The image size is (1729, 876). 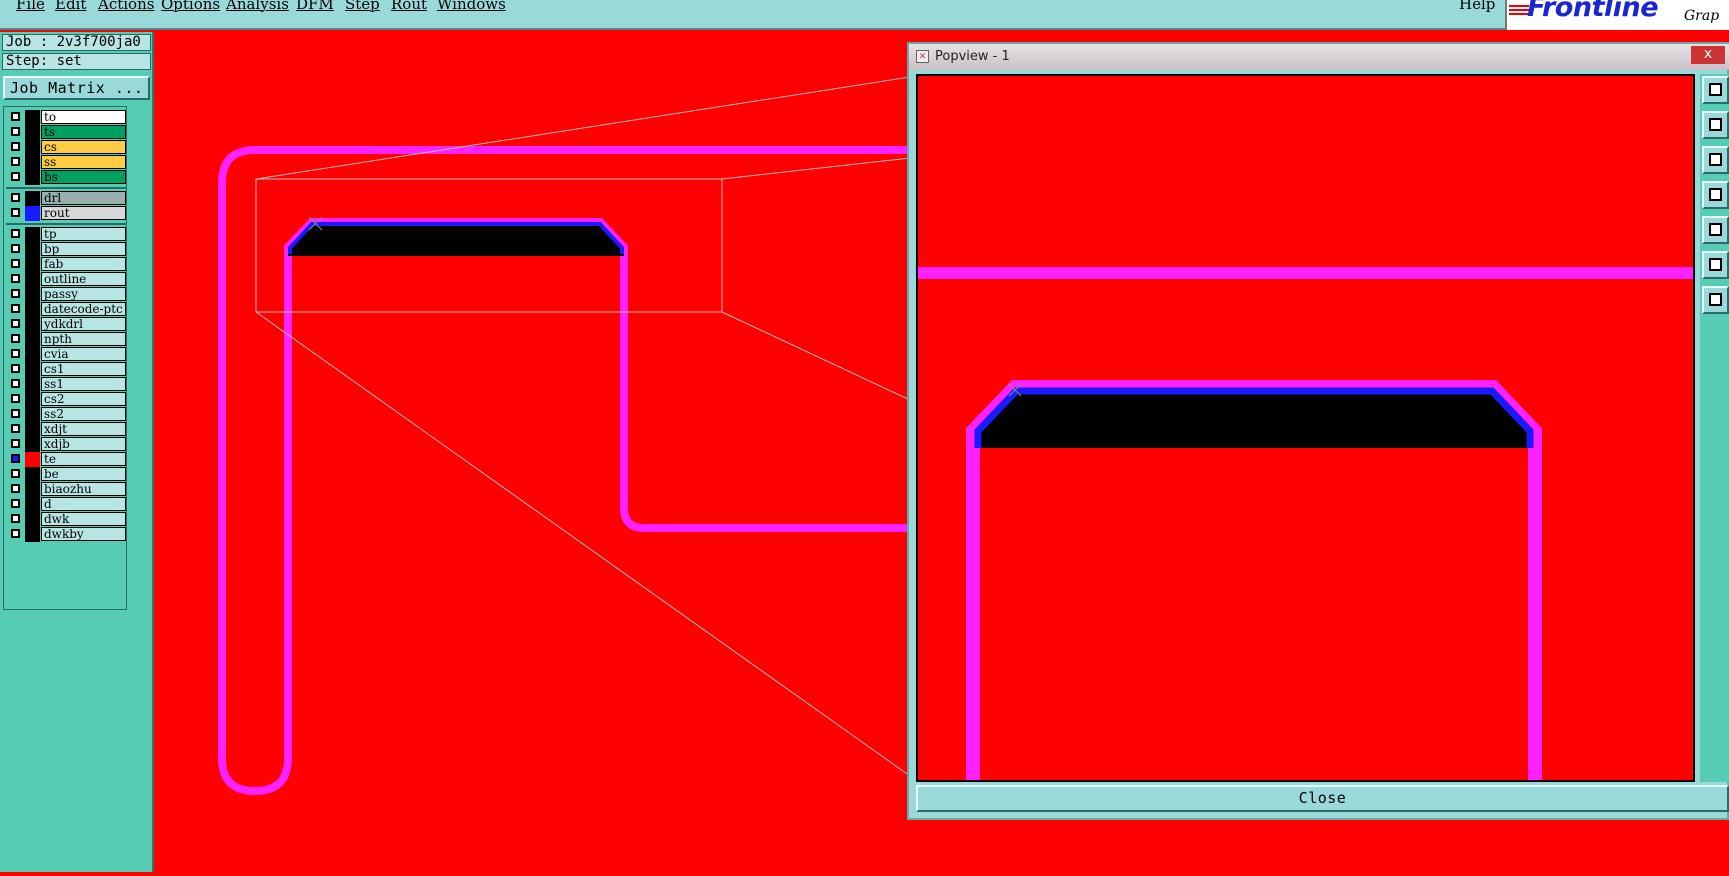 What do you see at coordinates (126, 6) in the screenshot?
I see `menu-actions: Actions` at bounding box center [126, 6].